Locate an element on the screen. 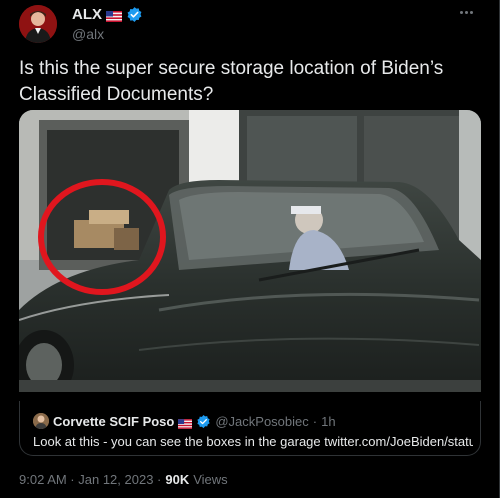 Image resolution: width=500 pixels, height=498 pixels. author-name-row: ALX is located at coordinates (107, 14).